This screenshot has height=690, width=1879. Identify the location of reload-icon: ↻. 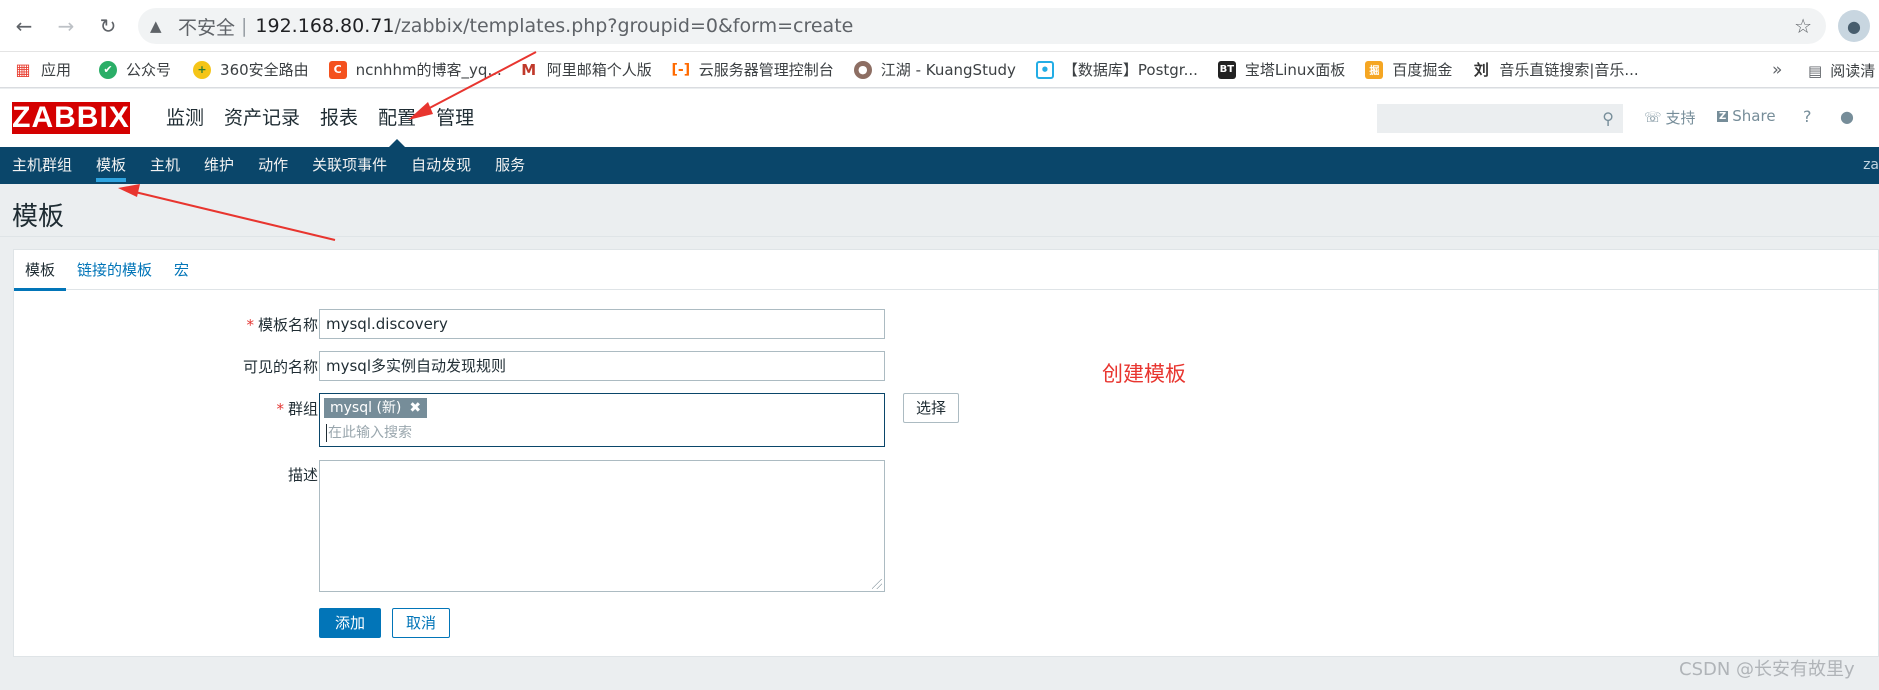
(108, 26).